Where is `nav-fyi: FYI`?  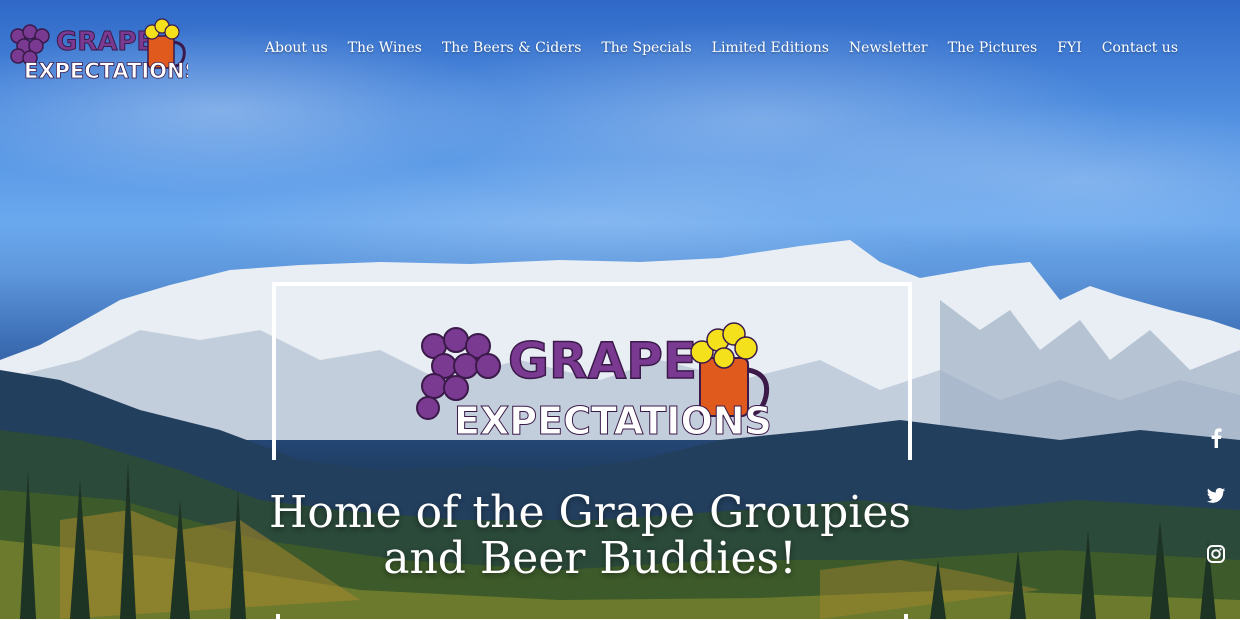 nav-fyi: FYI is located at coordinates (1069, 48).